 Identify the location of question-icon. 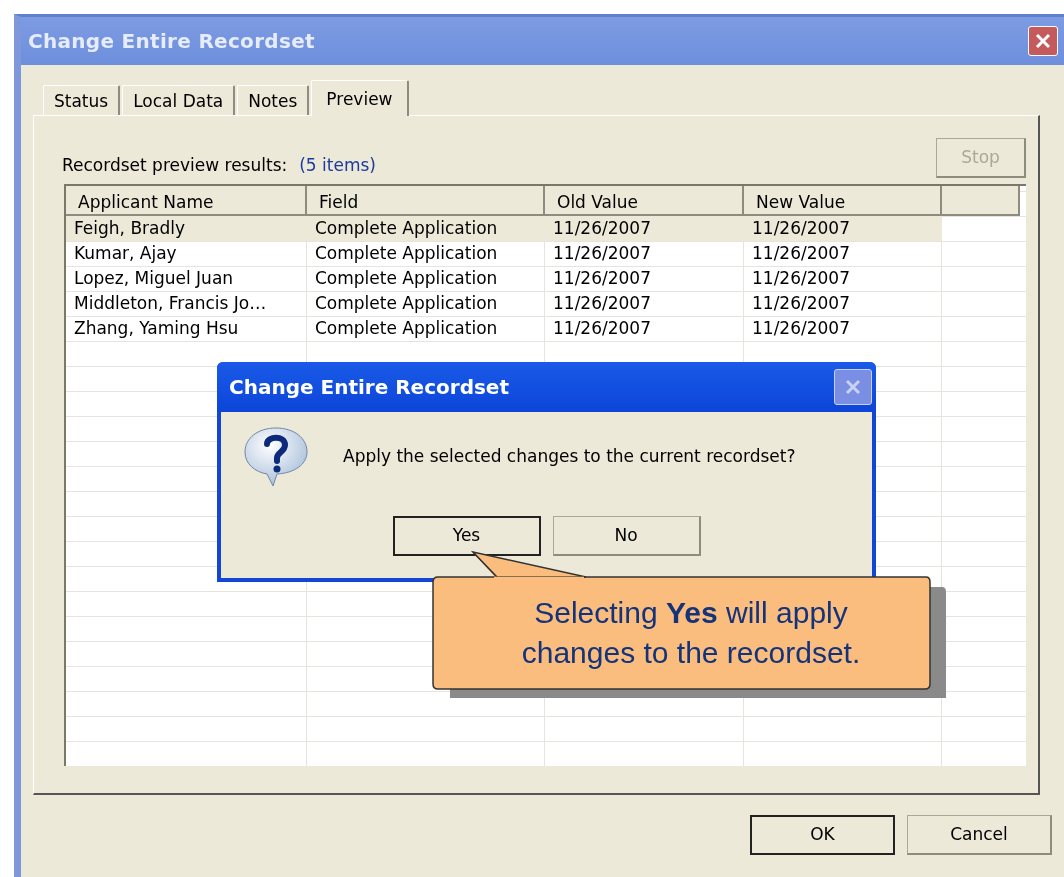
(276, 457).